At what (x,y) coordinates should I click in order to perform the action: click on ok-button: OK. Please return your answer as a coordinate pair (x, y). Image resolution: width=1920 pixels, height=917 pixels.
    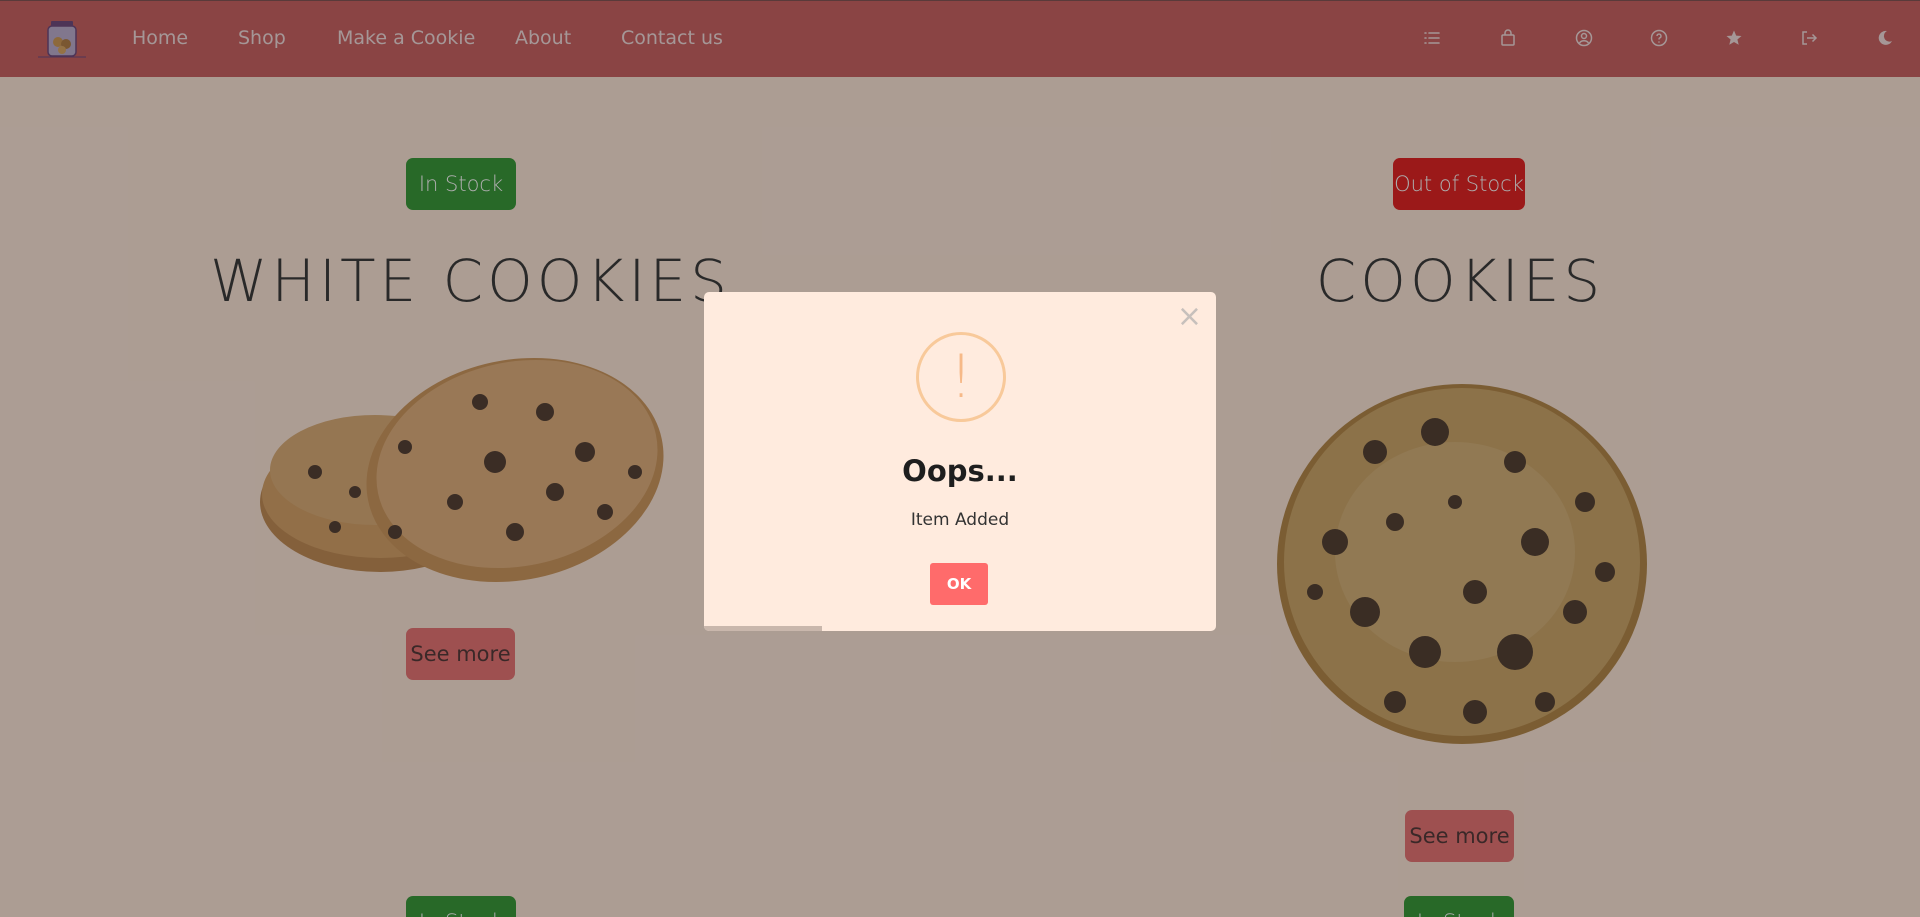
    Looking at the image, I should click on (959, 584).